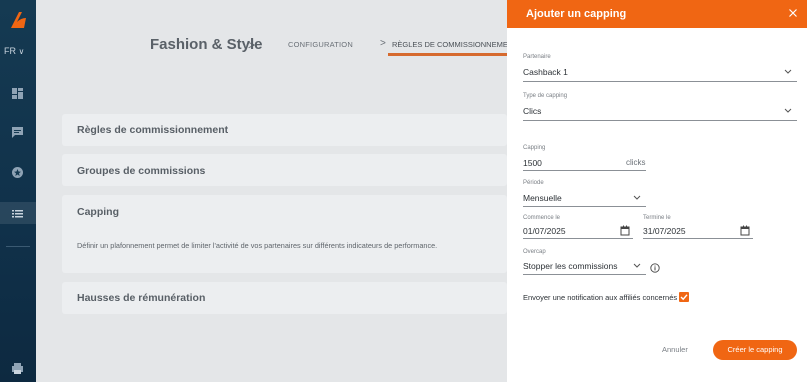 This screenshot has height=382, width=807. Describe the element at coordinates (18, 246) in the screenshot. I see `sidebar-divider` at that location.